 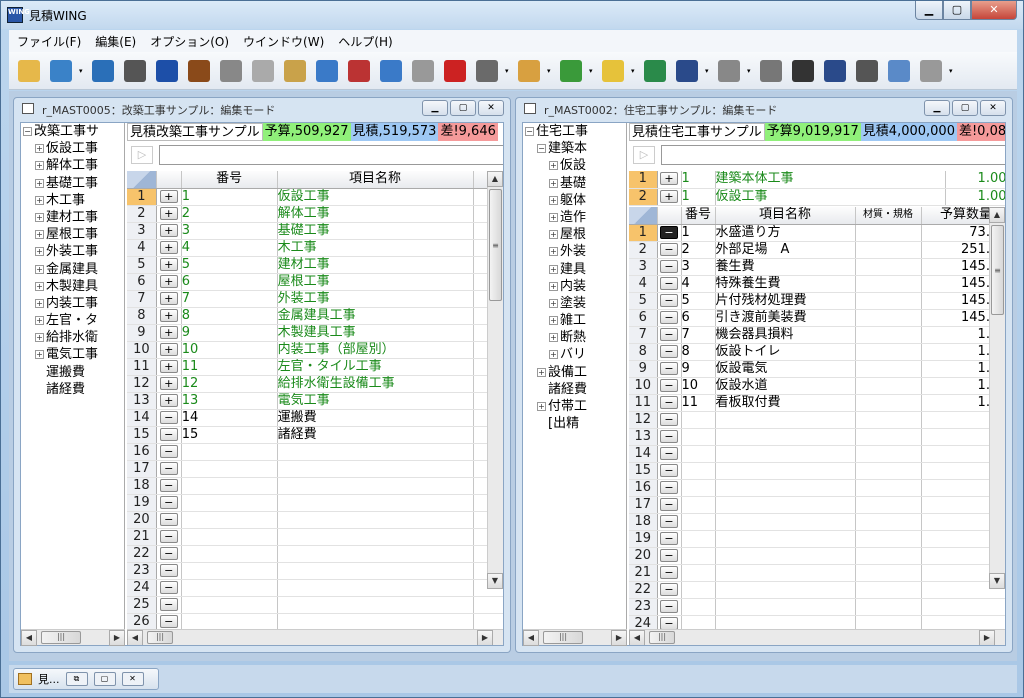 I want to click on row-number: 22, so click(x=643, y=590).